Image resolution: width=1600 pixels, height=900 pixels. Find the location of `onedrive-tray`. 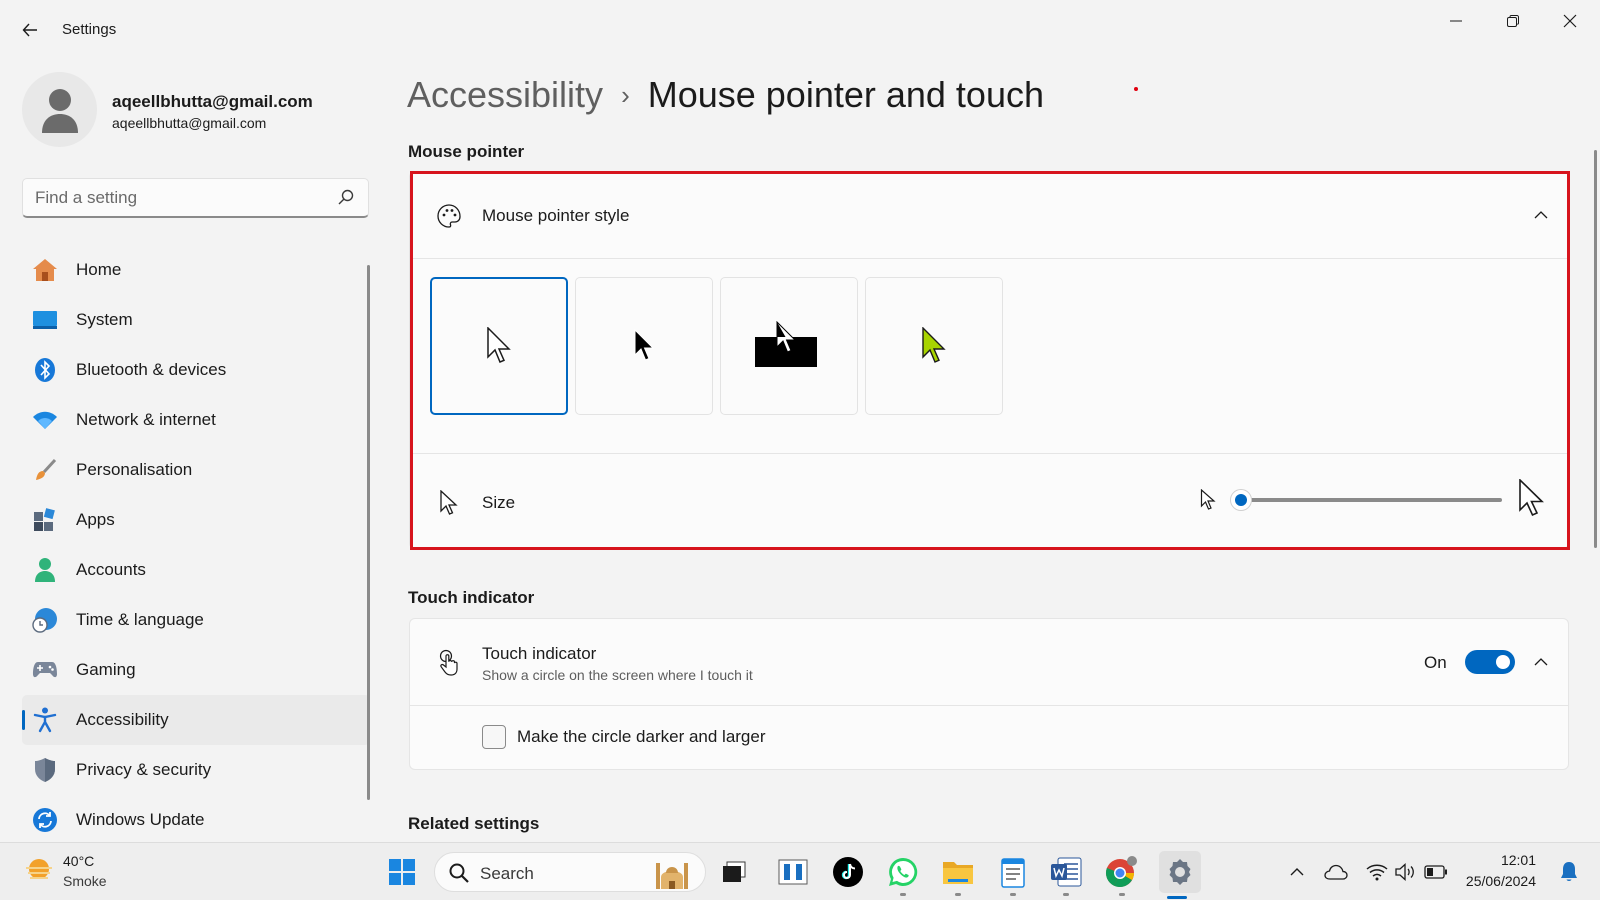

onedrive-tray is located at coordinates (1336, 872).